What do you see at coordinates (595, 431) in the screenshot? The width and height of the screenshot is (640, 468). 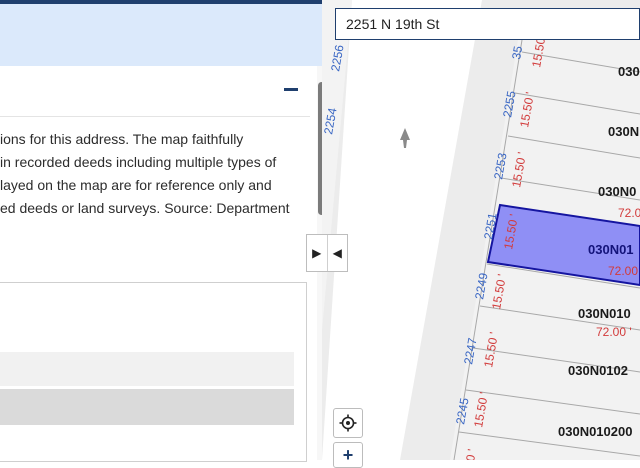 I see `parcel-id-label: 030N010200` at bounding box center [595, 431].